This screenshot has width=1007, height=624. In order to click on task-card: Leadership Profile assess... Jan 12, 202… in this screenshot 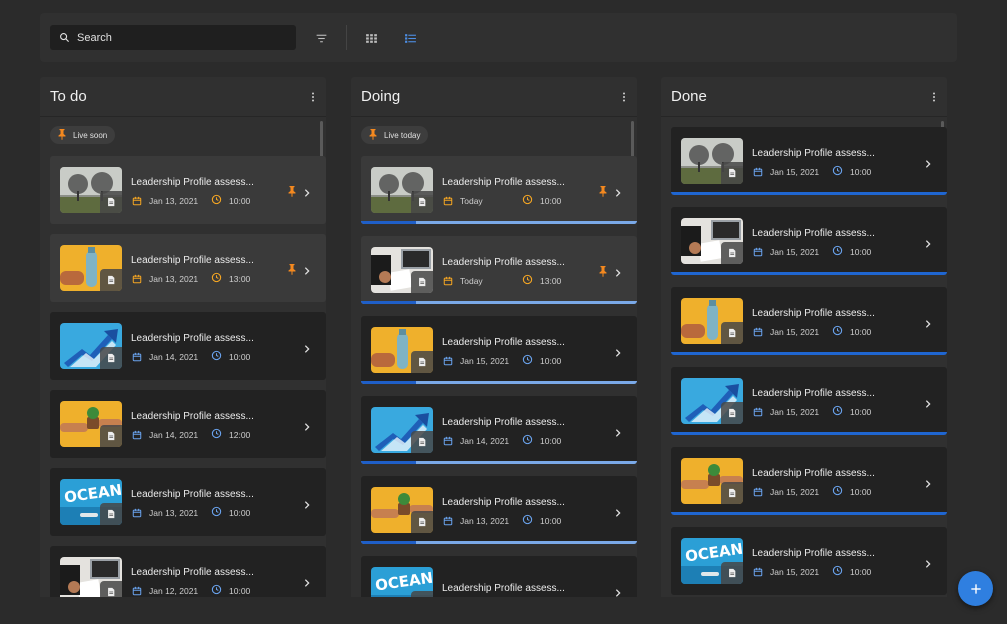, I will do `click(188, 571)`.